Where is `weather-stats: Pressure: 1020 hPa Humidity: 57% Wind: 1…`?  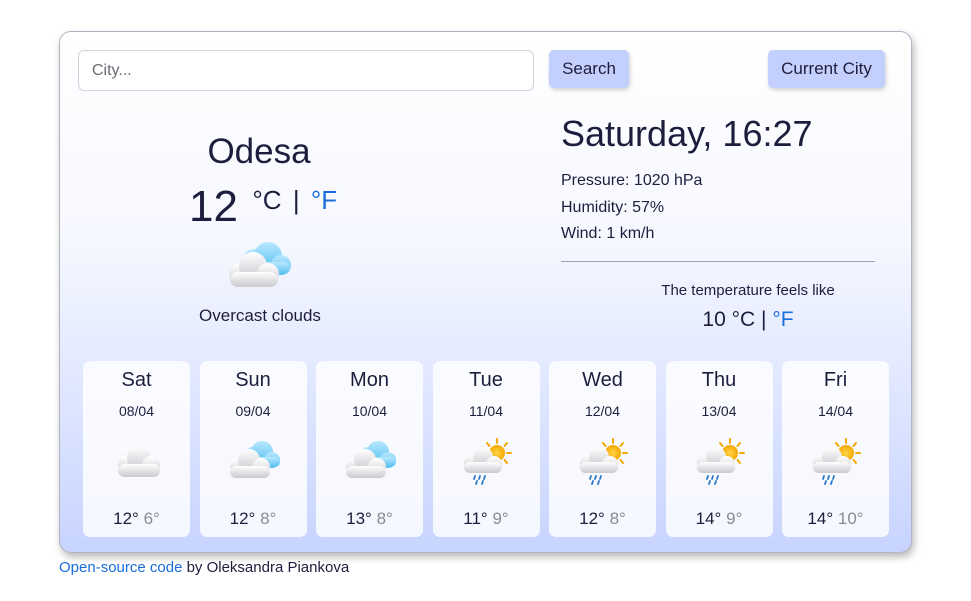
weather-stats: Pressure: 1020 hPa Humidity: 57% Wind: 1… is located at coordinates (631, 208).